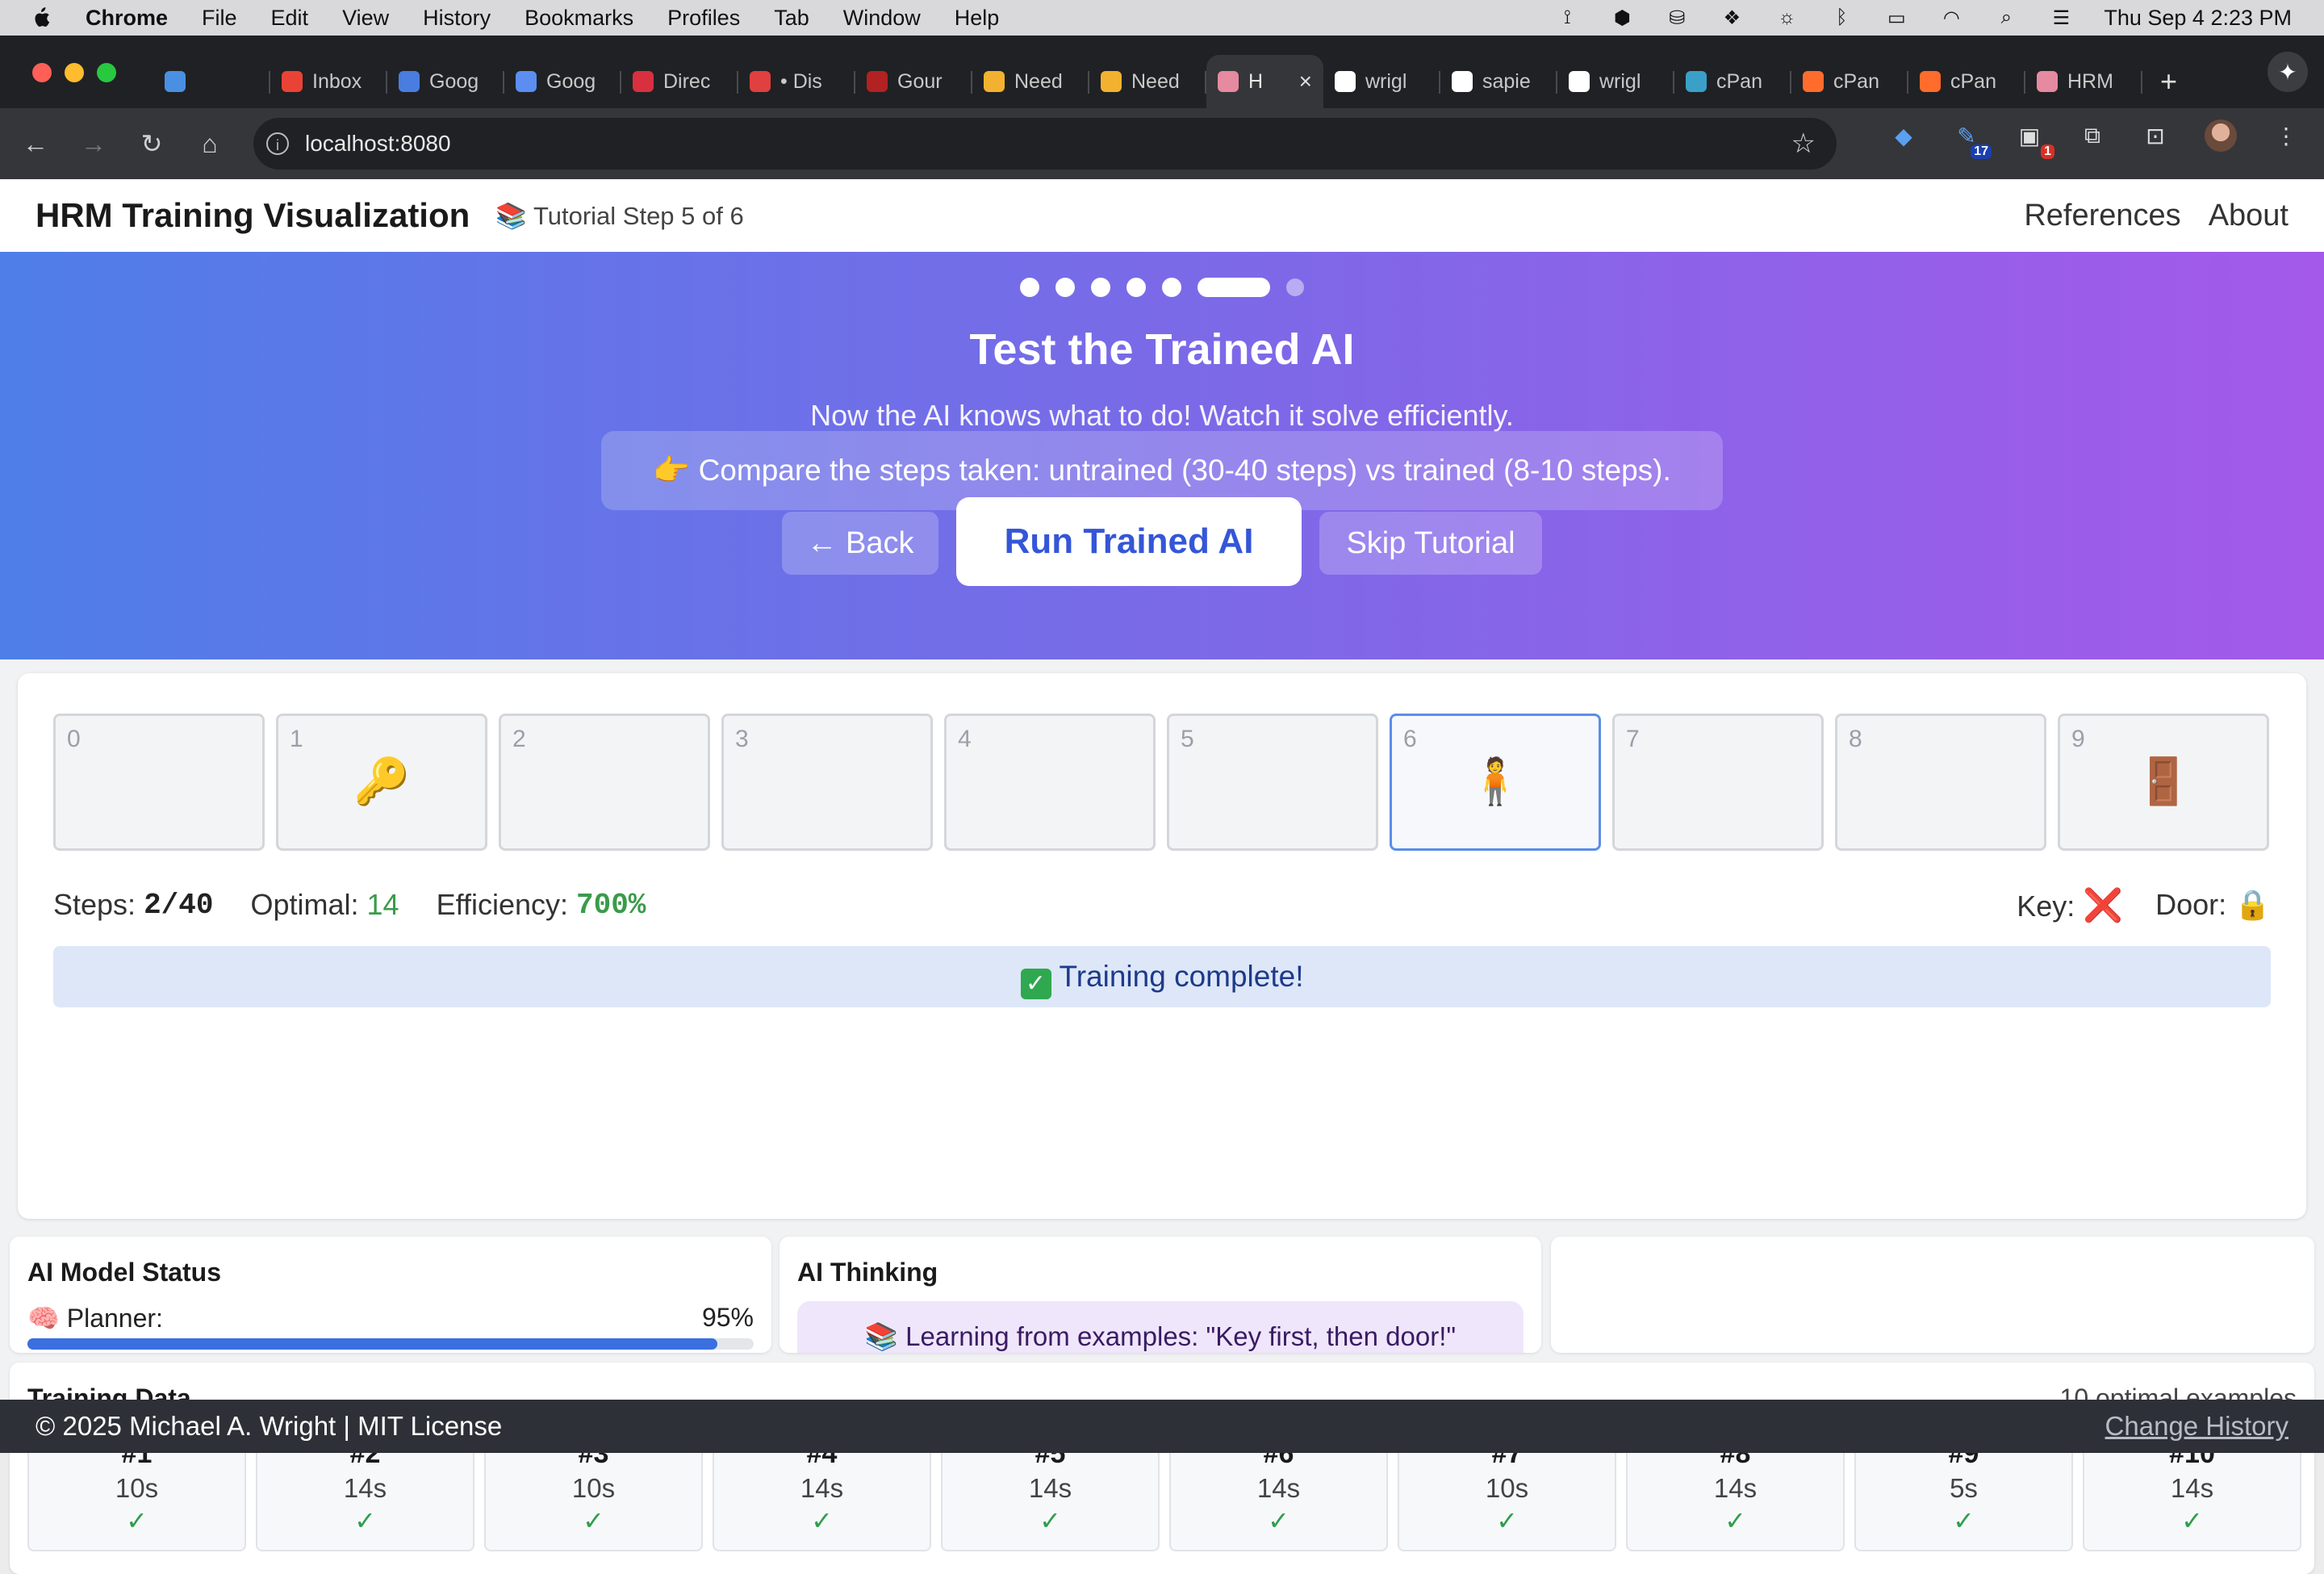  Describe the element at coordinates (1951, 18) in the screenshot. I see `wifi-icon: ◠` at that location.